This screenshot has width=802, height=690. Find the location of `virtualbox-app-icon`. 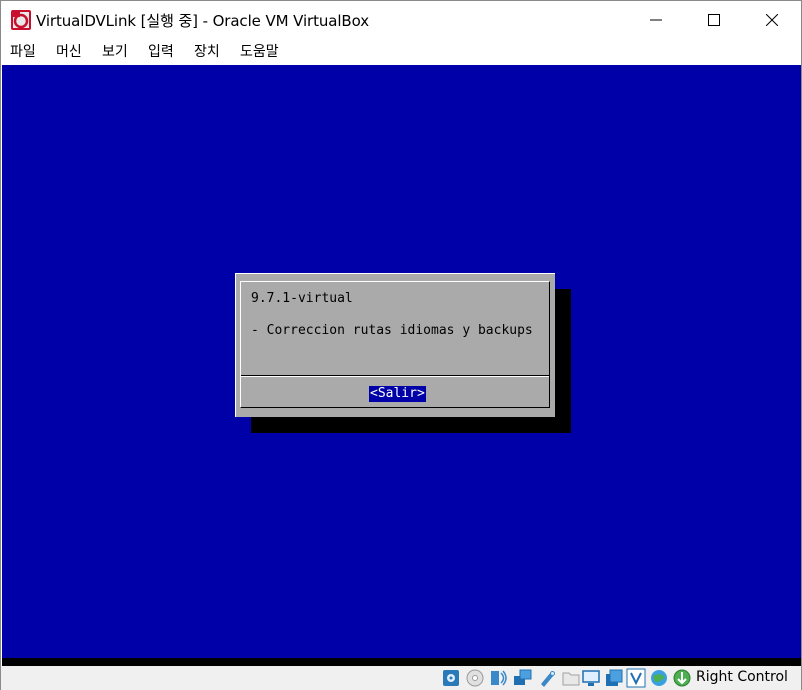

virtualbox-app-icon is located at coordinates (21, 20).